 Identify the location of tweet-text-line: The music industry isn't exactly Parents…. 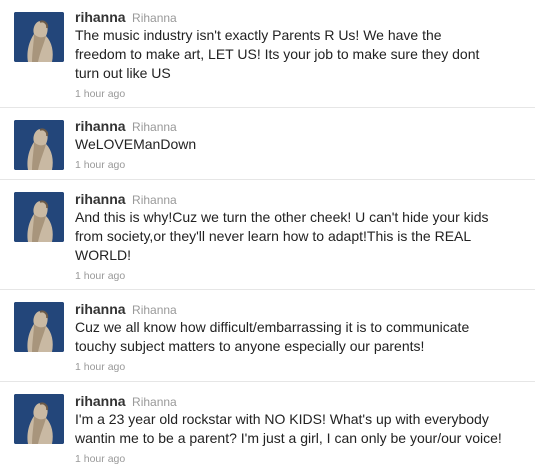
(258, 35).